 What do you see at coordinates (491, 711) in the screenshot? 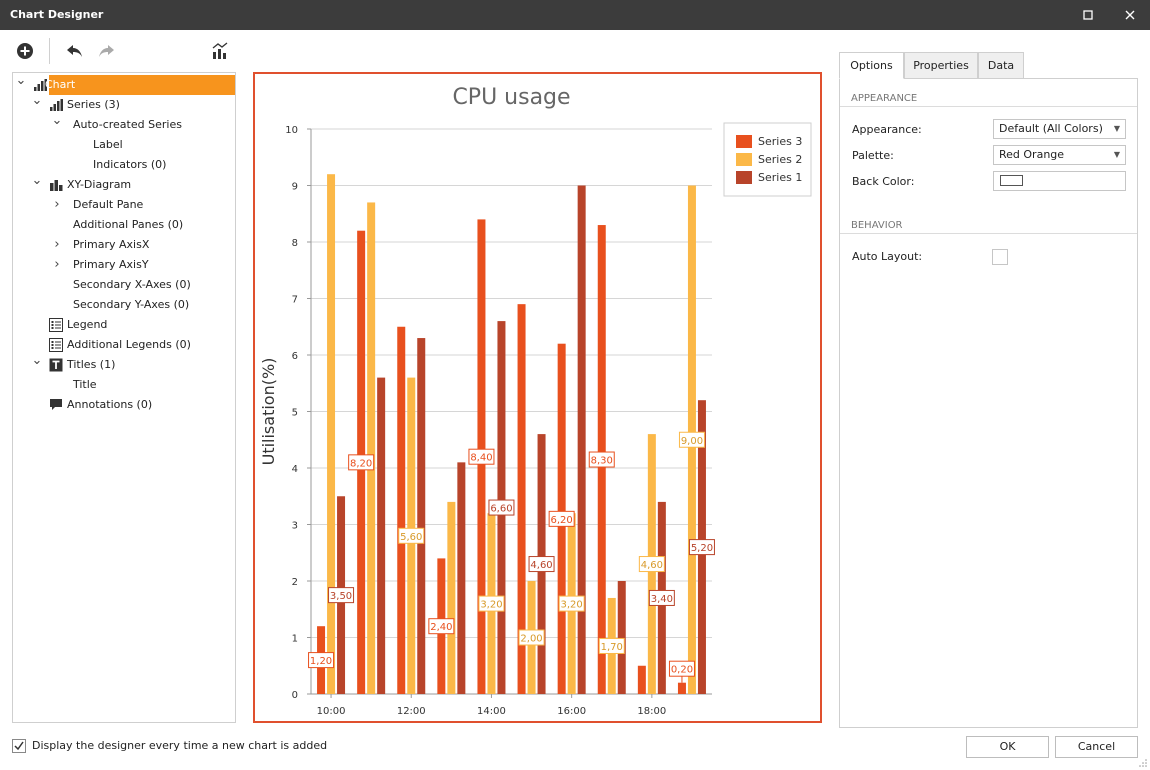
I see `x-tick-label: 14:00` at bounding box center [491, 711].